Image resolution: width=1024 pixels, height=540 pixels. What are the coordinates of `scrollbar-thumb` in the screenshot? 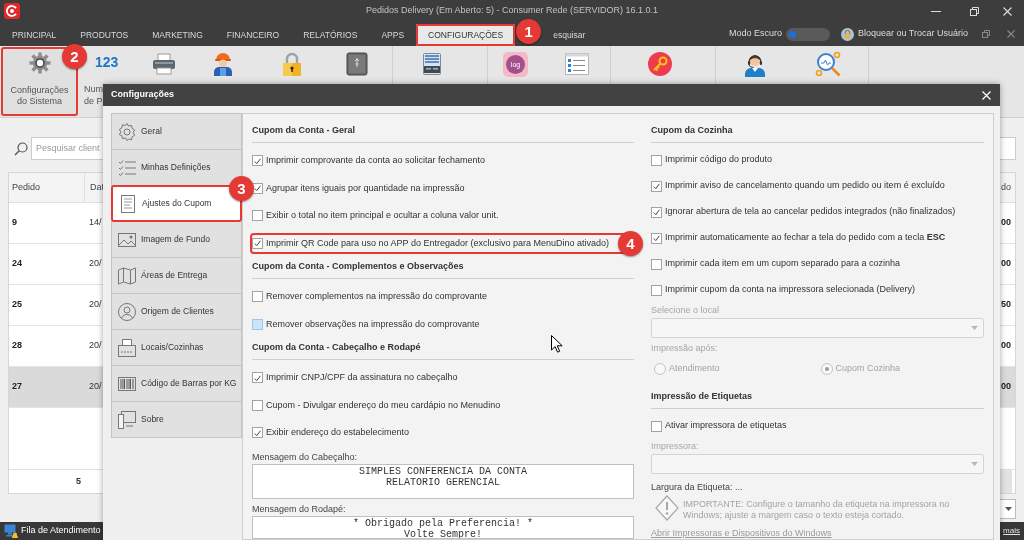 It's located at (1006, 481).